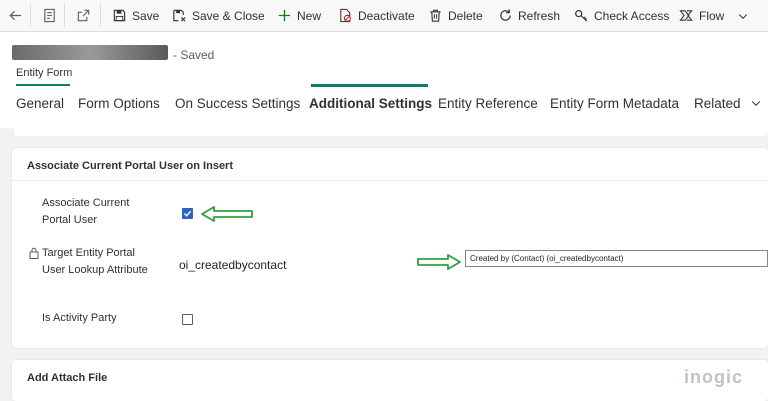 Image resolution: width=768 pixels, height=401 pixels. I want to click on checkmark-icon, so click(187, 213).